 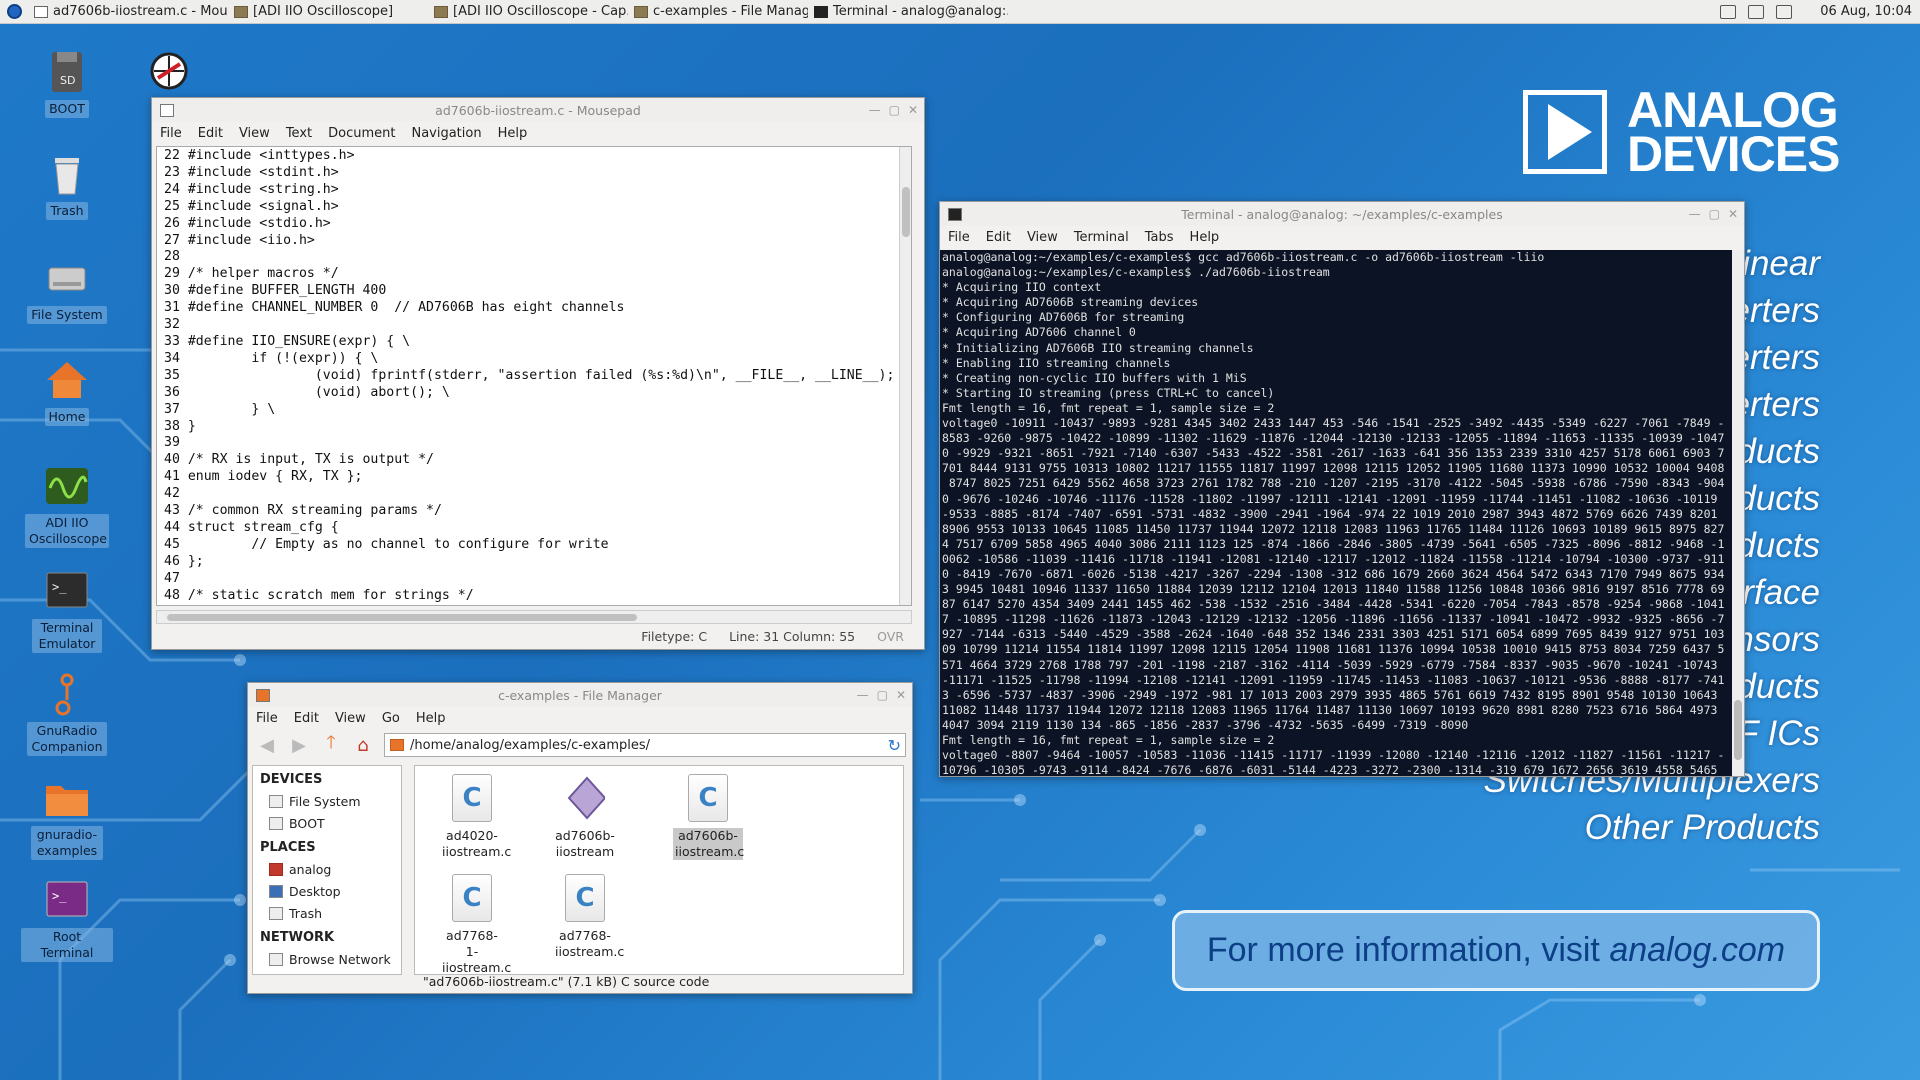 What do you see at coordinates (67, 817) in the screenshot?
I see `desktop-icon-gnuradio-examples: gnuradio-examples` at bounding box center [67, 817].